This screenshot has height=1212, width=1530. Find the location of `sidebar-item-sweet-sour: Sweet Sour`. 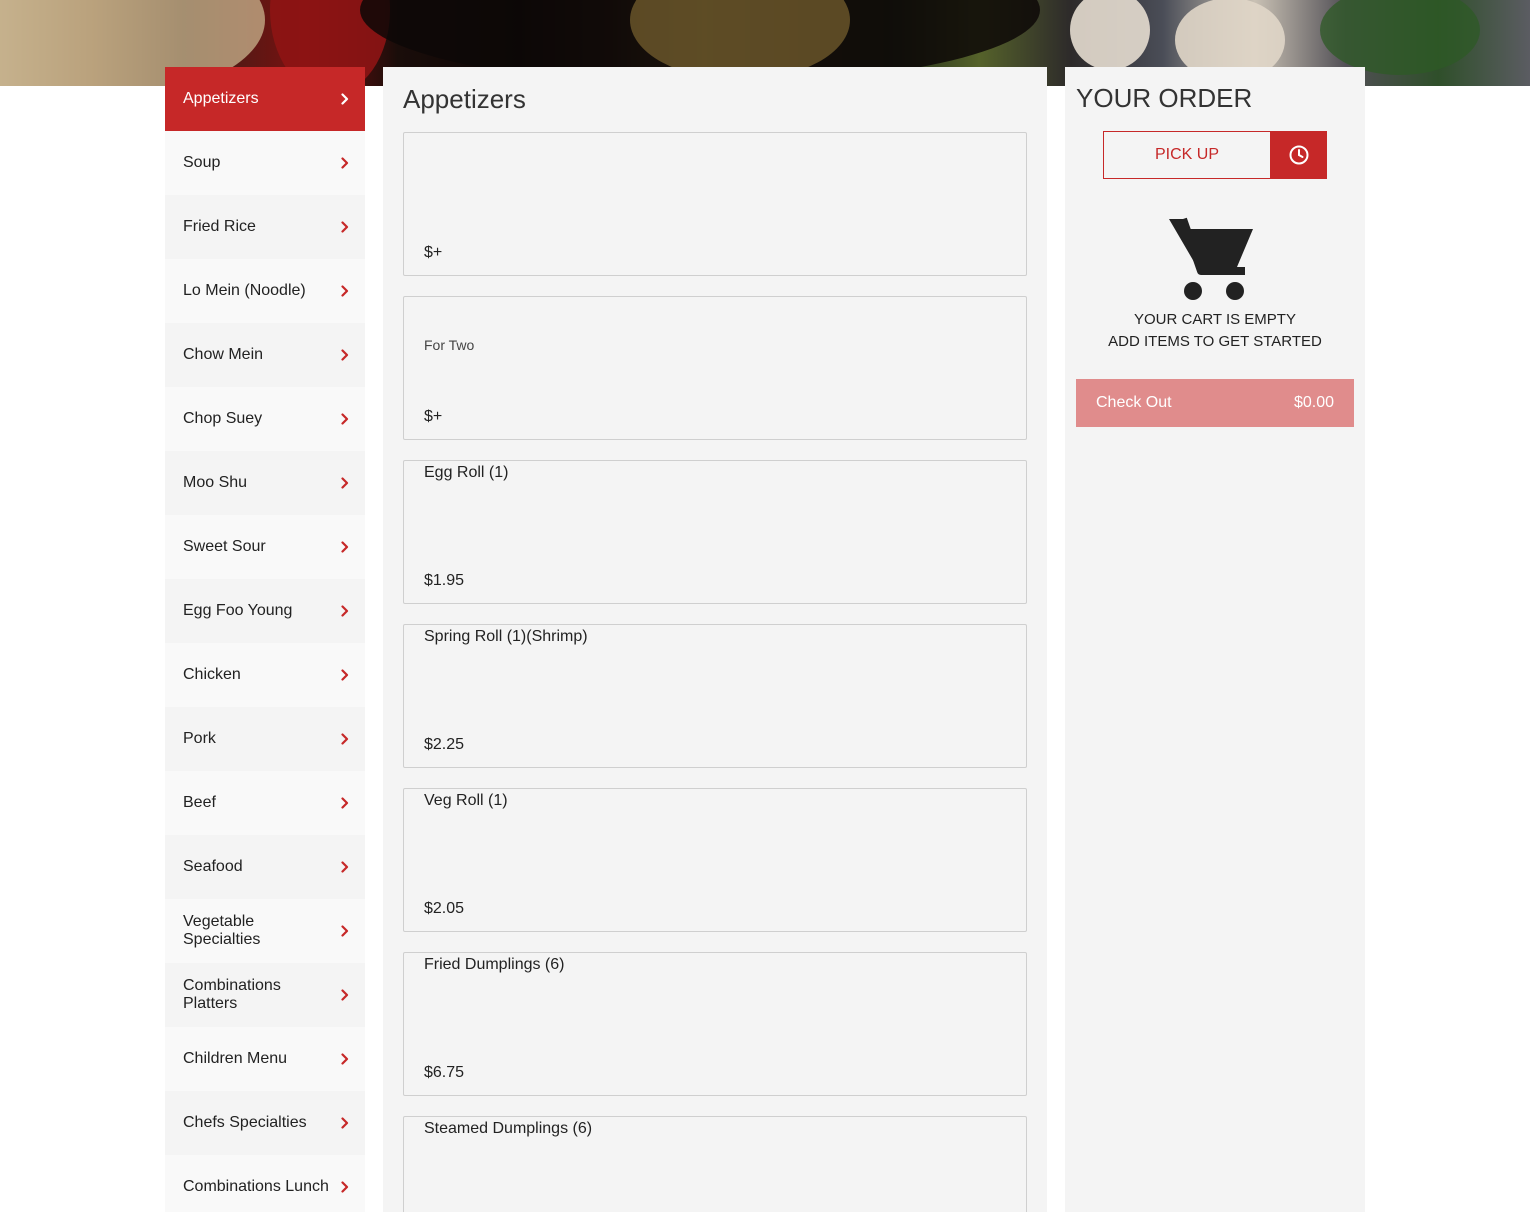

sidebar-item-sweet-sour: Sweet Sour is located at coordinates (265, 547).